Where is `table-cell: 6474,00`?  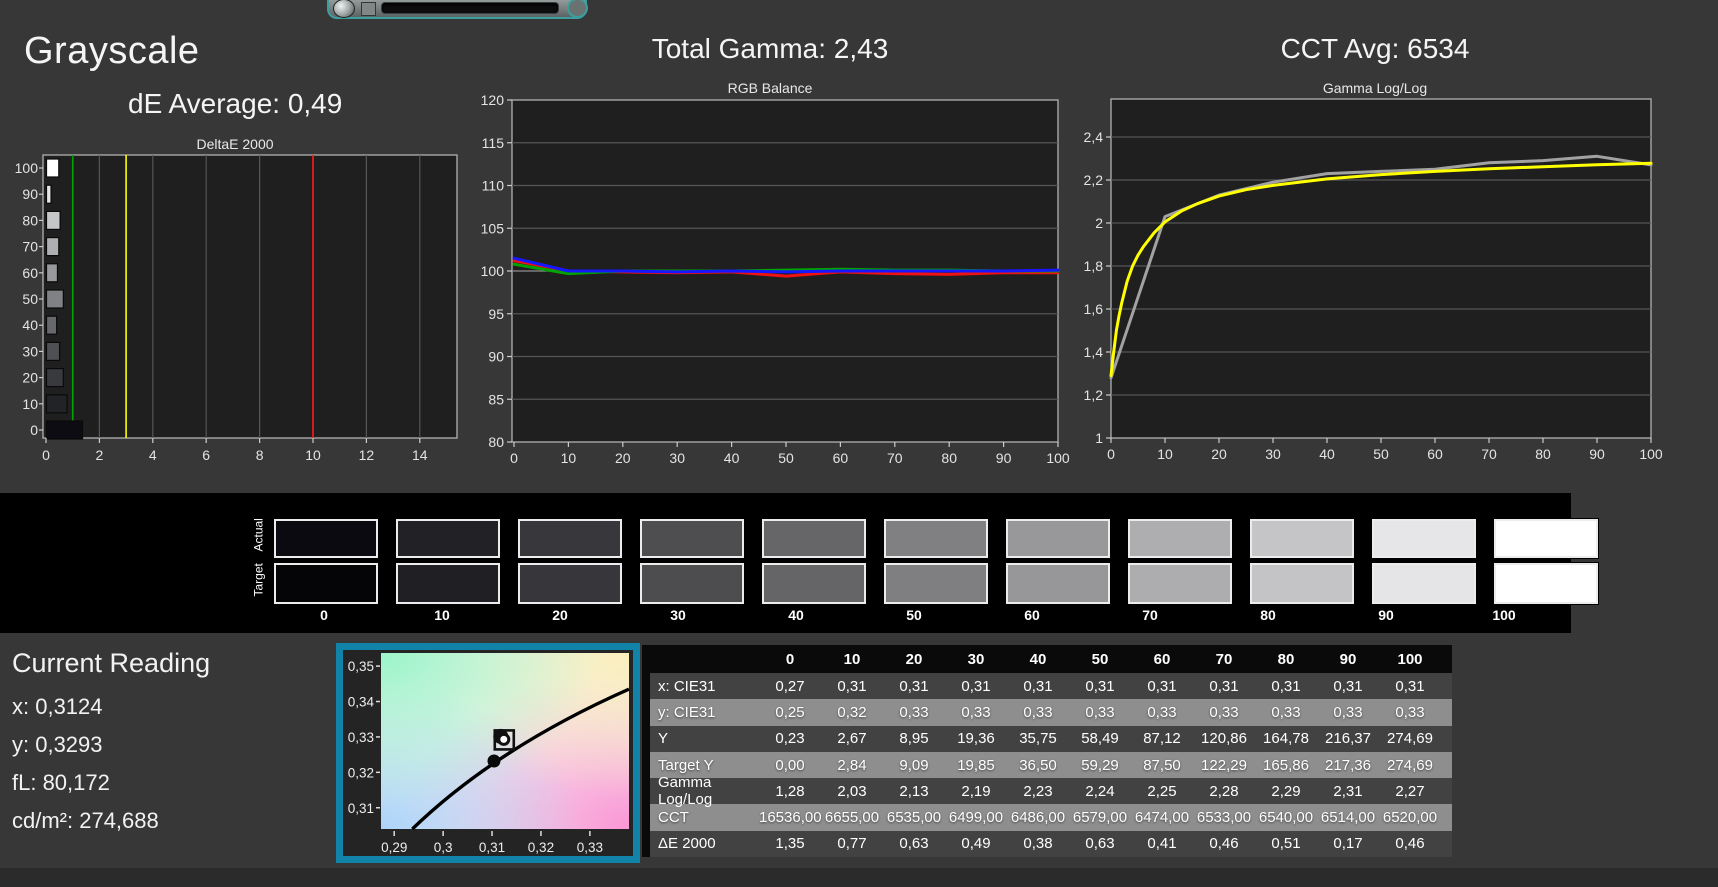
table-cell: 6474,00 is located at coordinates (1162, 818).